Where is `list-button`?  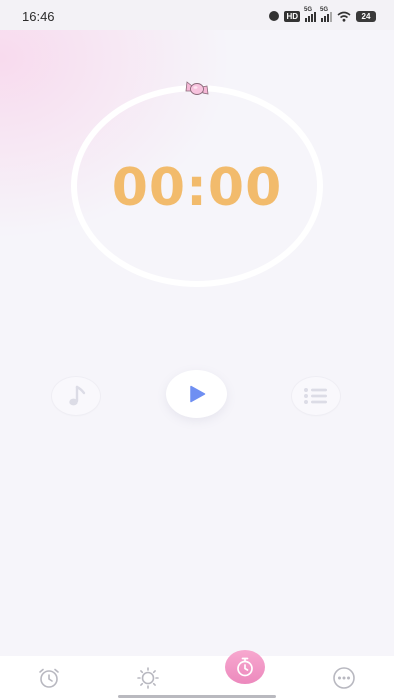 list-button is located at coordinates (316, 396).